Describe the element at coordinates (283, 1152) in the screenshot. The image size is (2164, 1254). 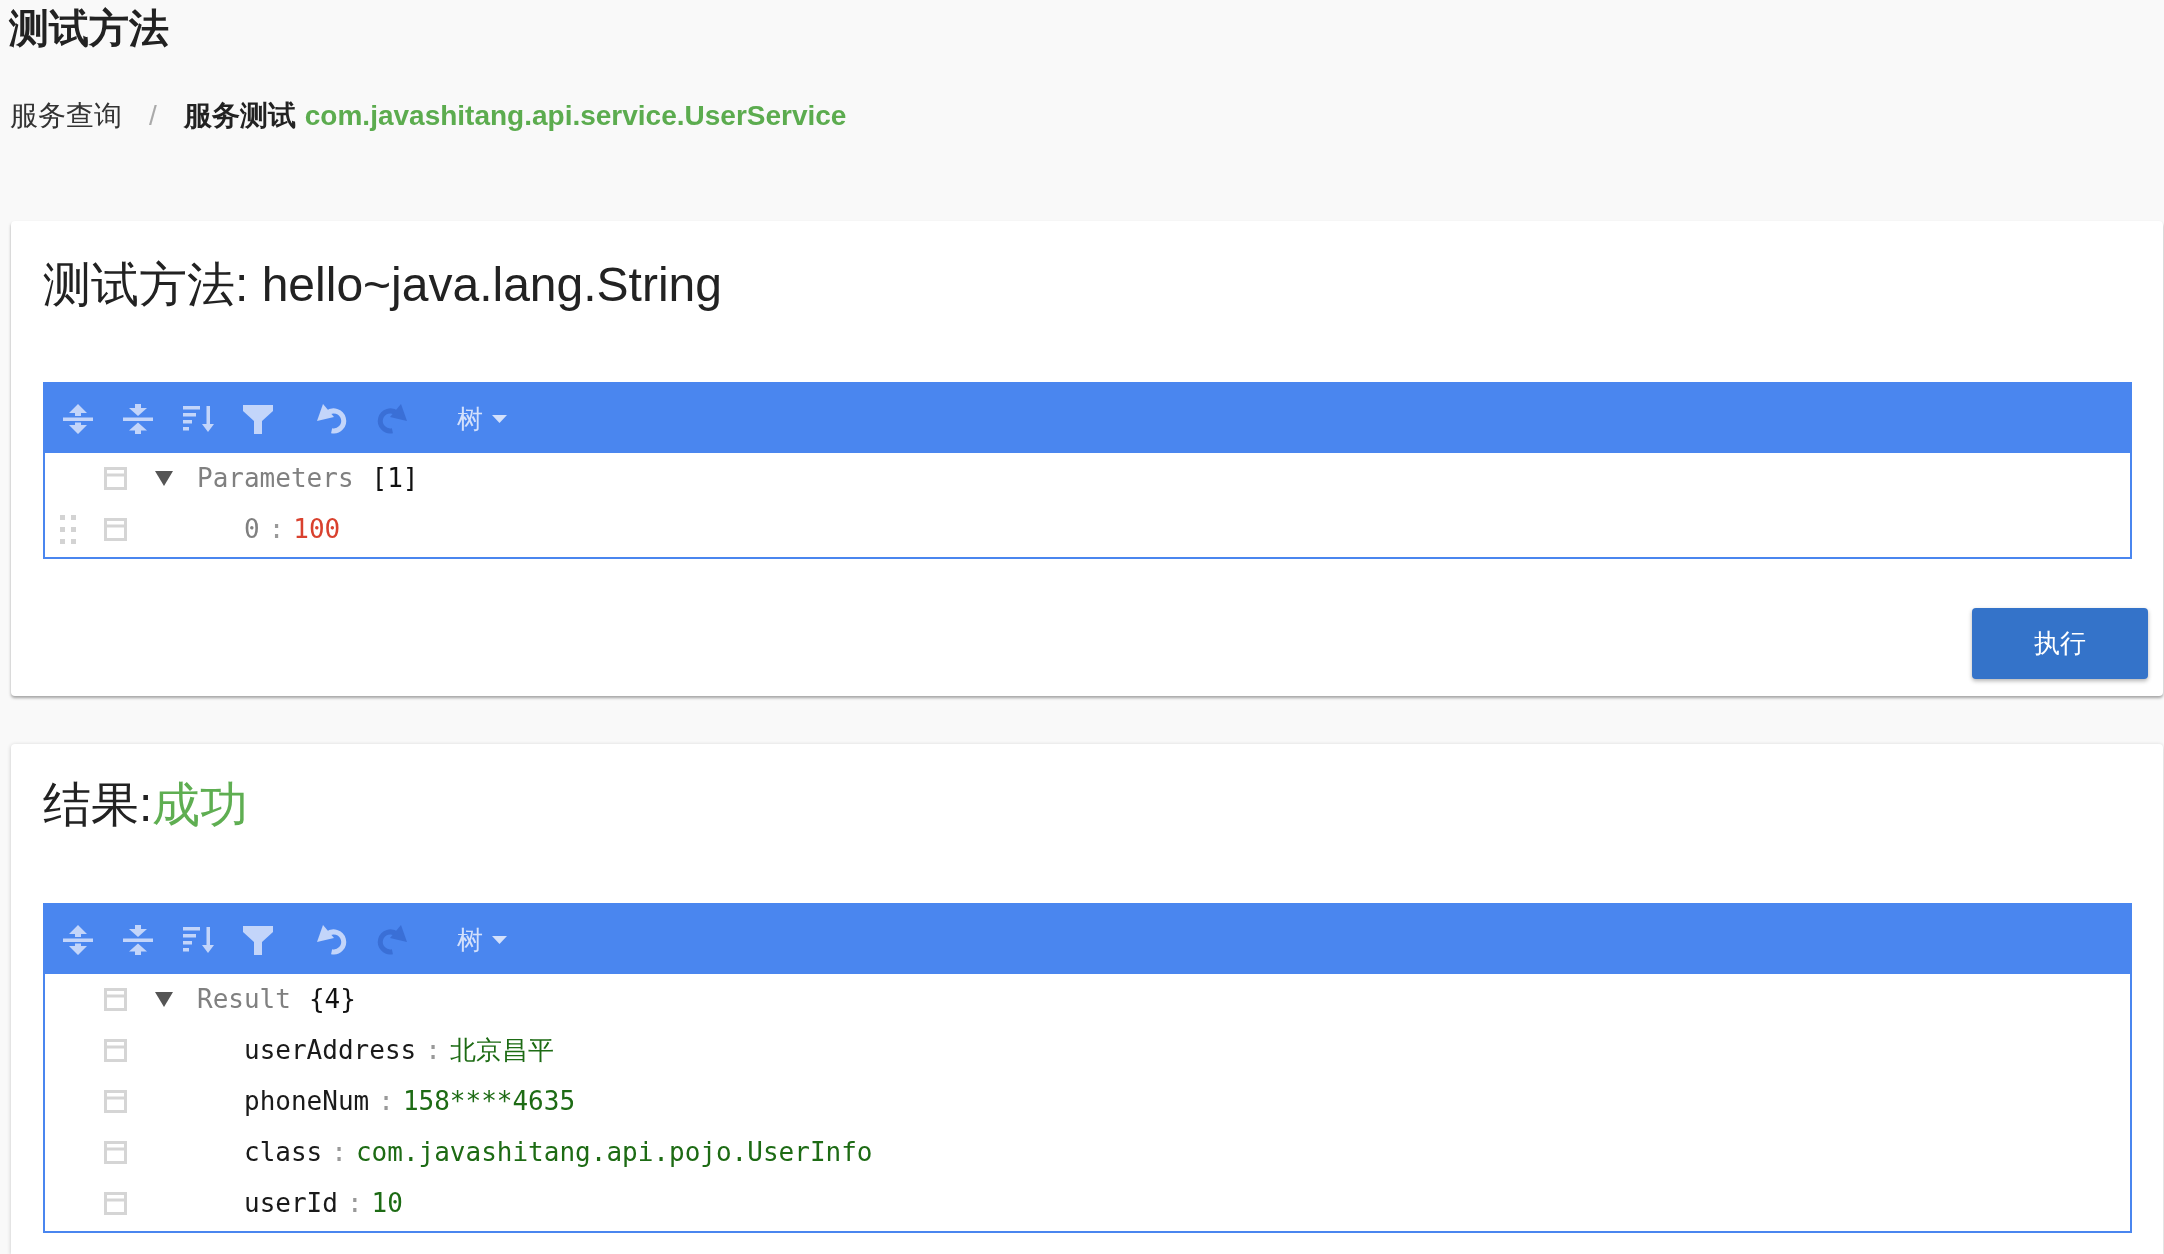
I see `field-name: class` at that location.